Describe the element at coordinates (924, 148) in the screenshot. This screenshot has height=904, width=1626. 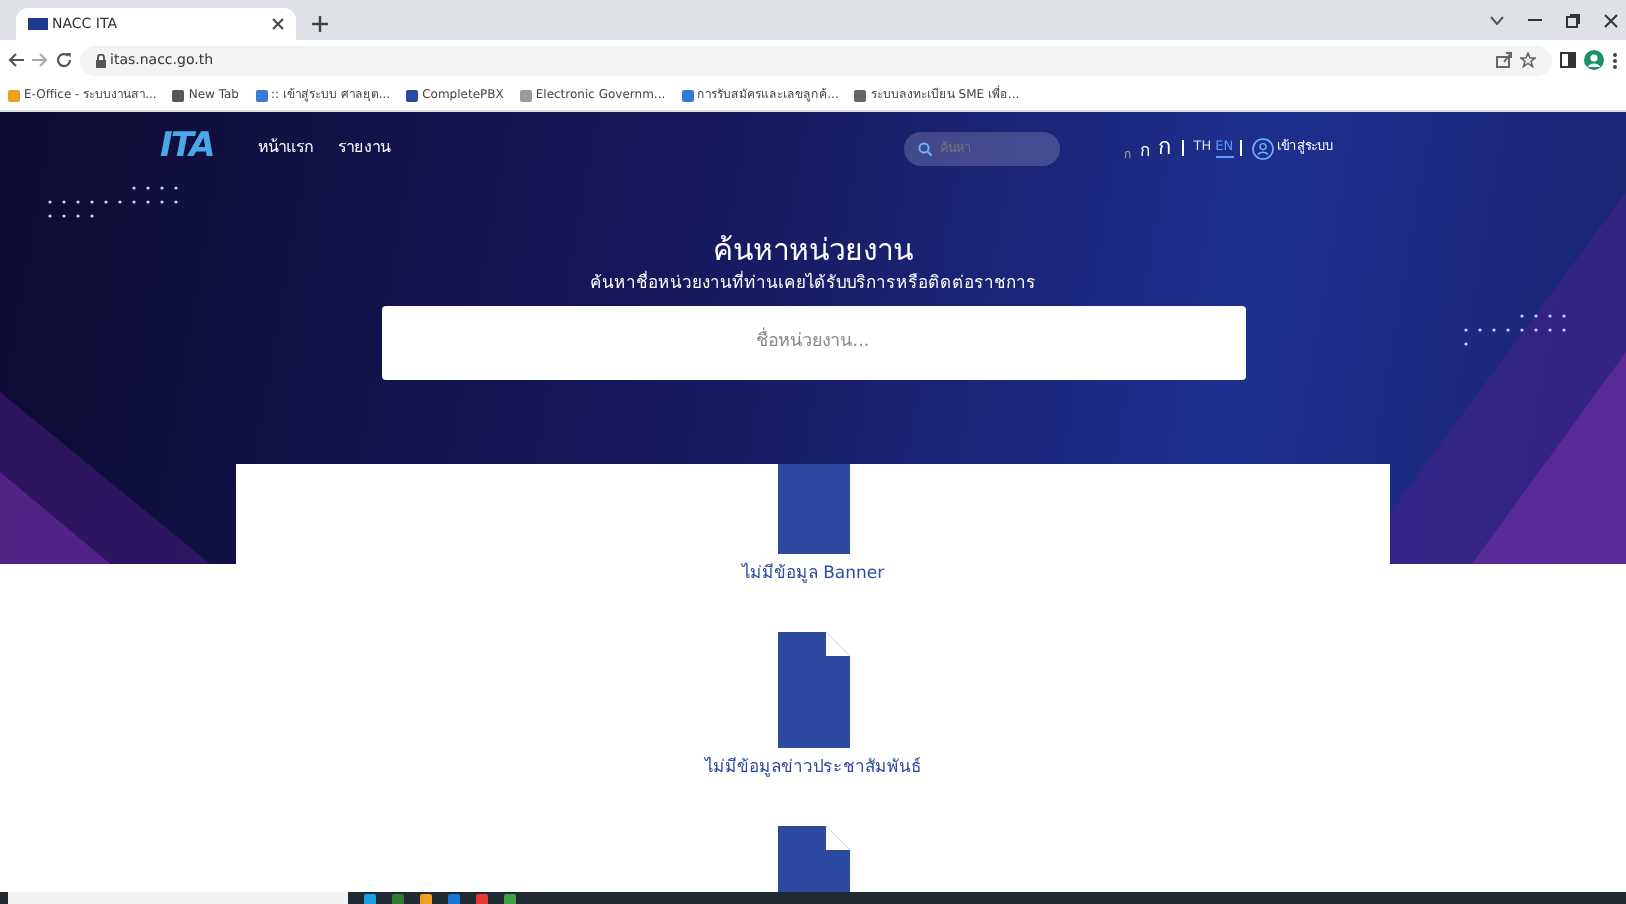
I see `search-icon` at that location.